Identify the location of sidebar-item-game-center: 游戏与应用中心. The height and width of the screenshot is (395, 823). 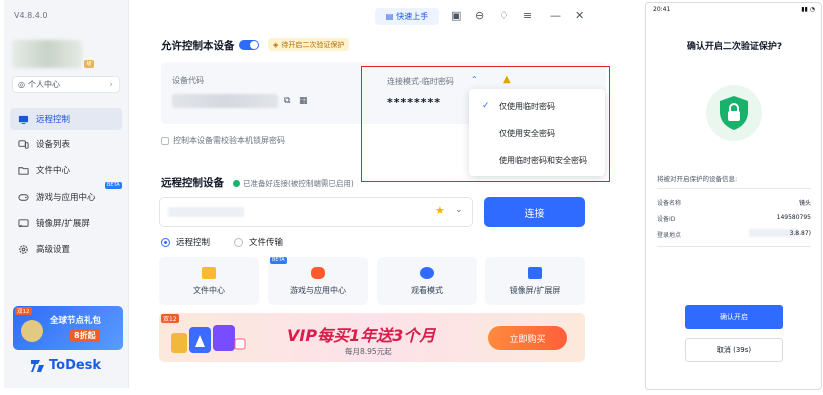
(66, 197).